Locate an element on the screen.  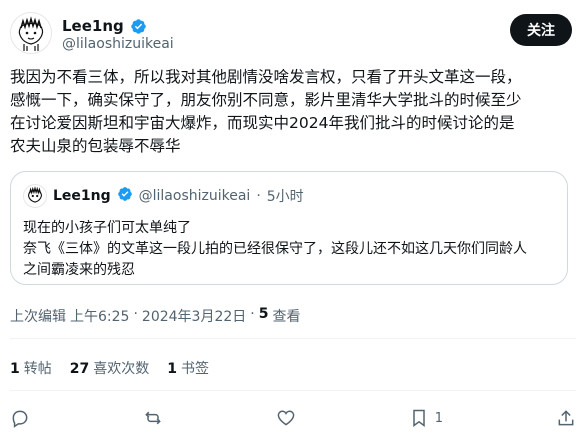
quoted-verified-badge-icon is located at coordinates (125, 196).